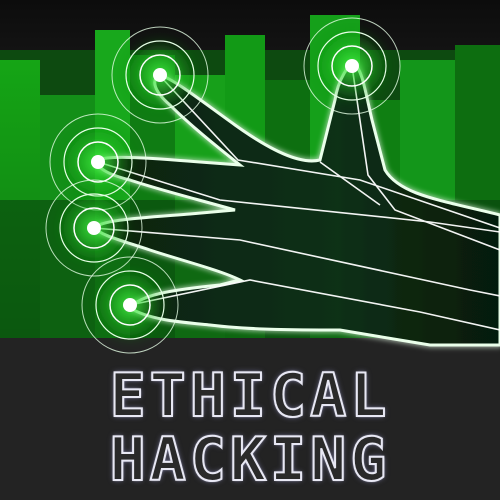 The height and width of the screenshot is (500, 500). Describe the element at coordinates (250, 460) in the screenshot. I see `title-line-2: HACKING` at that location.